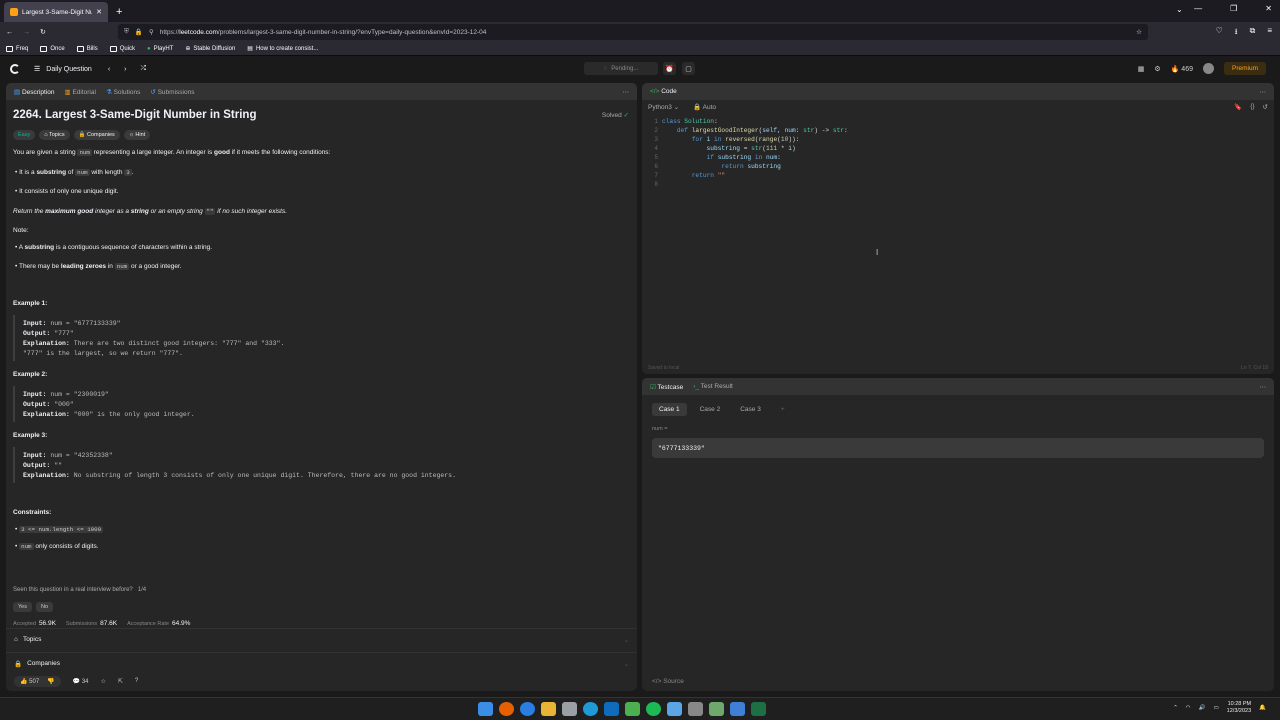 The image size is (1280, 720). Describe the element at coordinates (666, 387) in the screenshot. I see `tab-testcase: ☑ Testcase` at that location.